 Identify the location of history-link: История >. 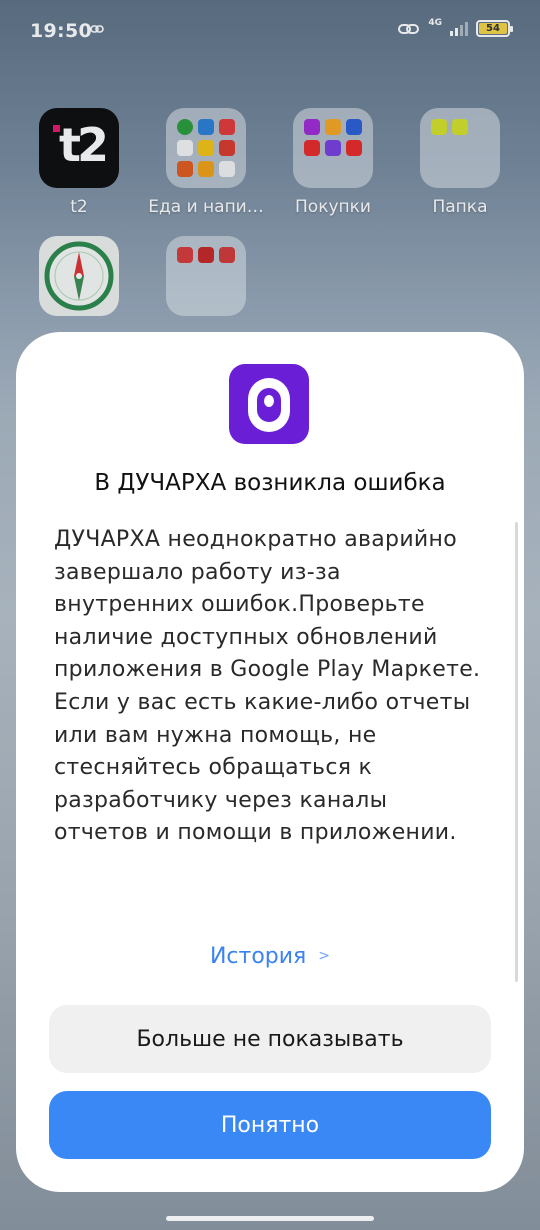
(270, 956).